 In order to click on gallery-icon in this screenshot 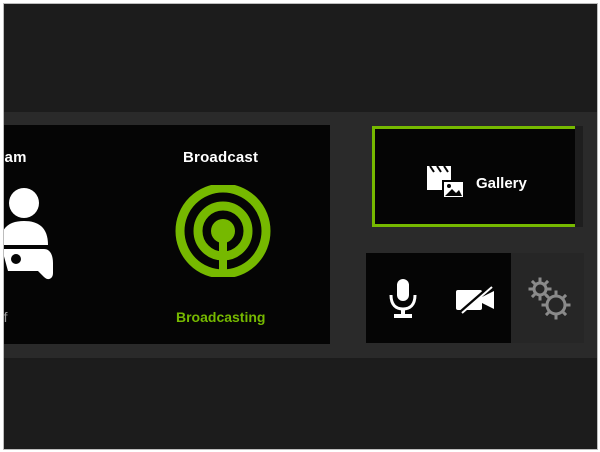, I will do `click(445, 182)`.